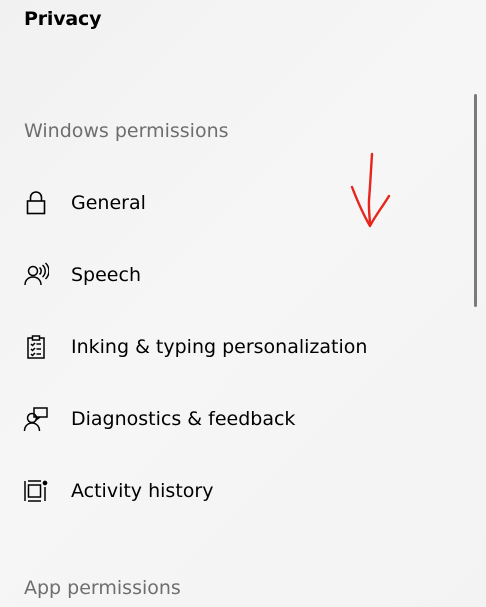 The height and width of the screenshot is (607, 486). I want to click on nav-item-speech: Speech, so click(235, 275).